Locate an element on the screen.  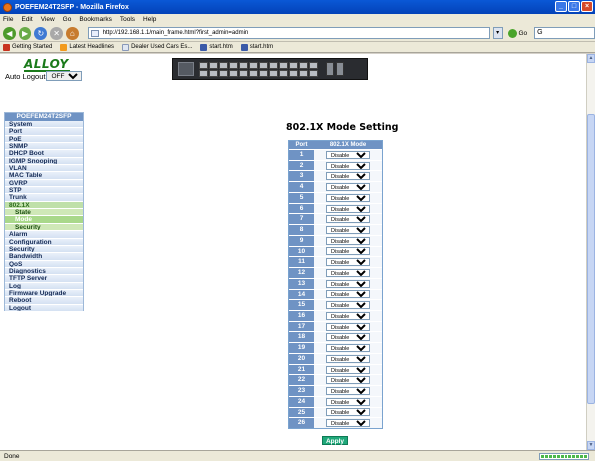
stop-icon: ✕ is located at coordinates (56, 33).